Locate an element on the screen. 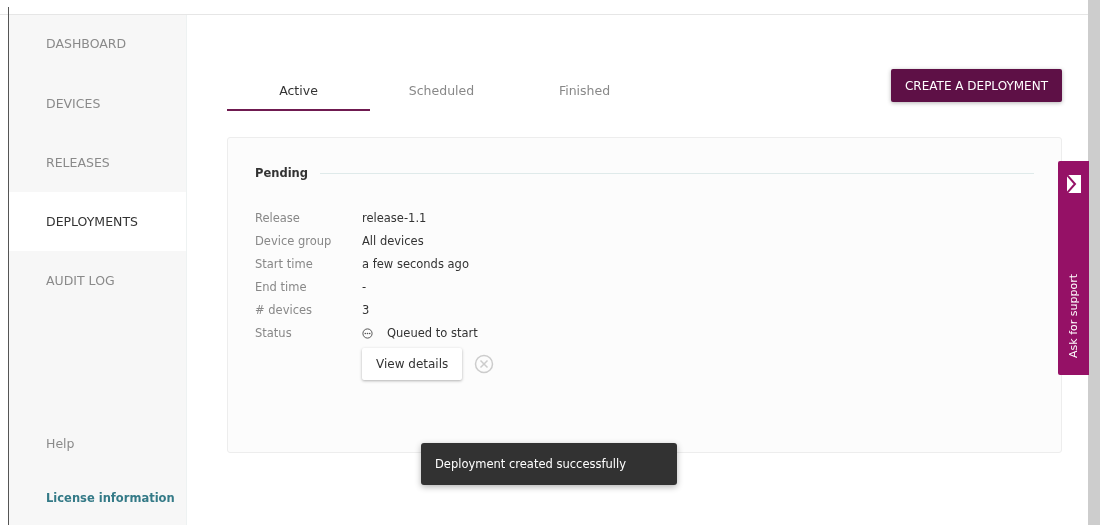  queued-icon is located at coordinates (367, 333).